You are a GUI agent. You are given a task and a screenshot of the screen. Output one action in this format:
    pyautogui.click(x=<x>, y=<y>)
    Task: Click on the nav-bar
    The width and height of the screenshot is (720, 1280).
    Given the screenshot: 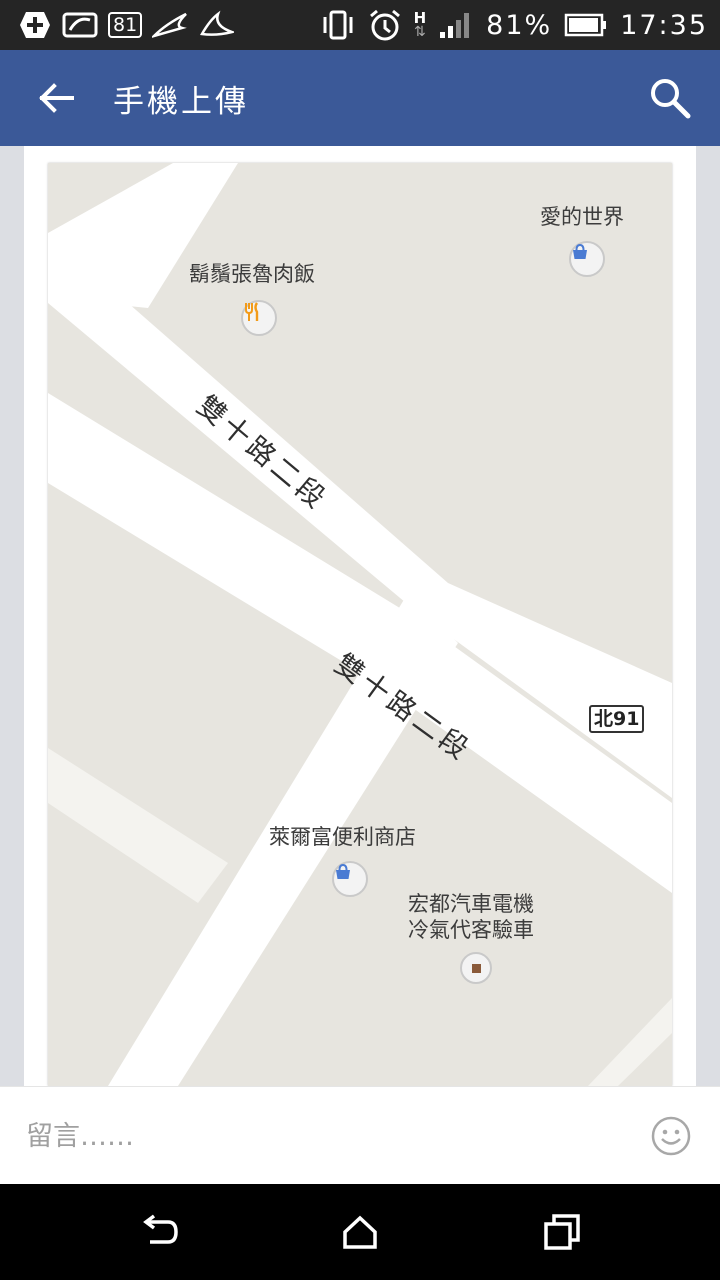 What is the action you would take?
    pyautogui.click(x=360, y=1232)
    